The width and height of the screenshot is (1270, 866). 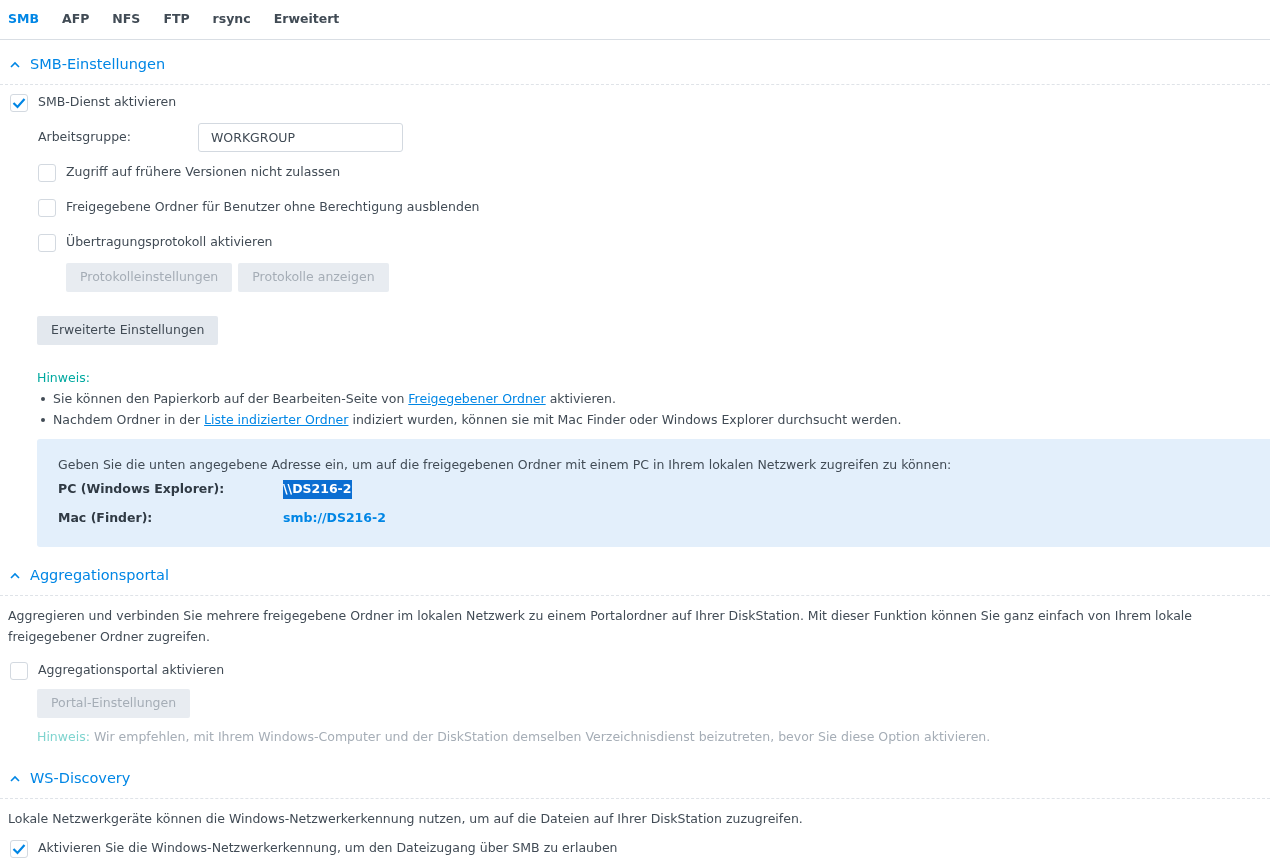 What do you see at coordinates (85, 137) in the screenshot?
I see `field-label: Arbeitsgruppe:` at bounding box center [85, 137].